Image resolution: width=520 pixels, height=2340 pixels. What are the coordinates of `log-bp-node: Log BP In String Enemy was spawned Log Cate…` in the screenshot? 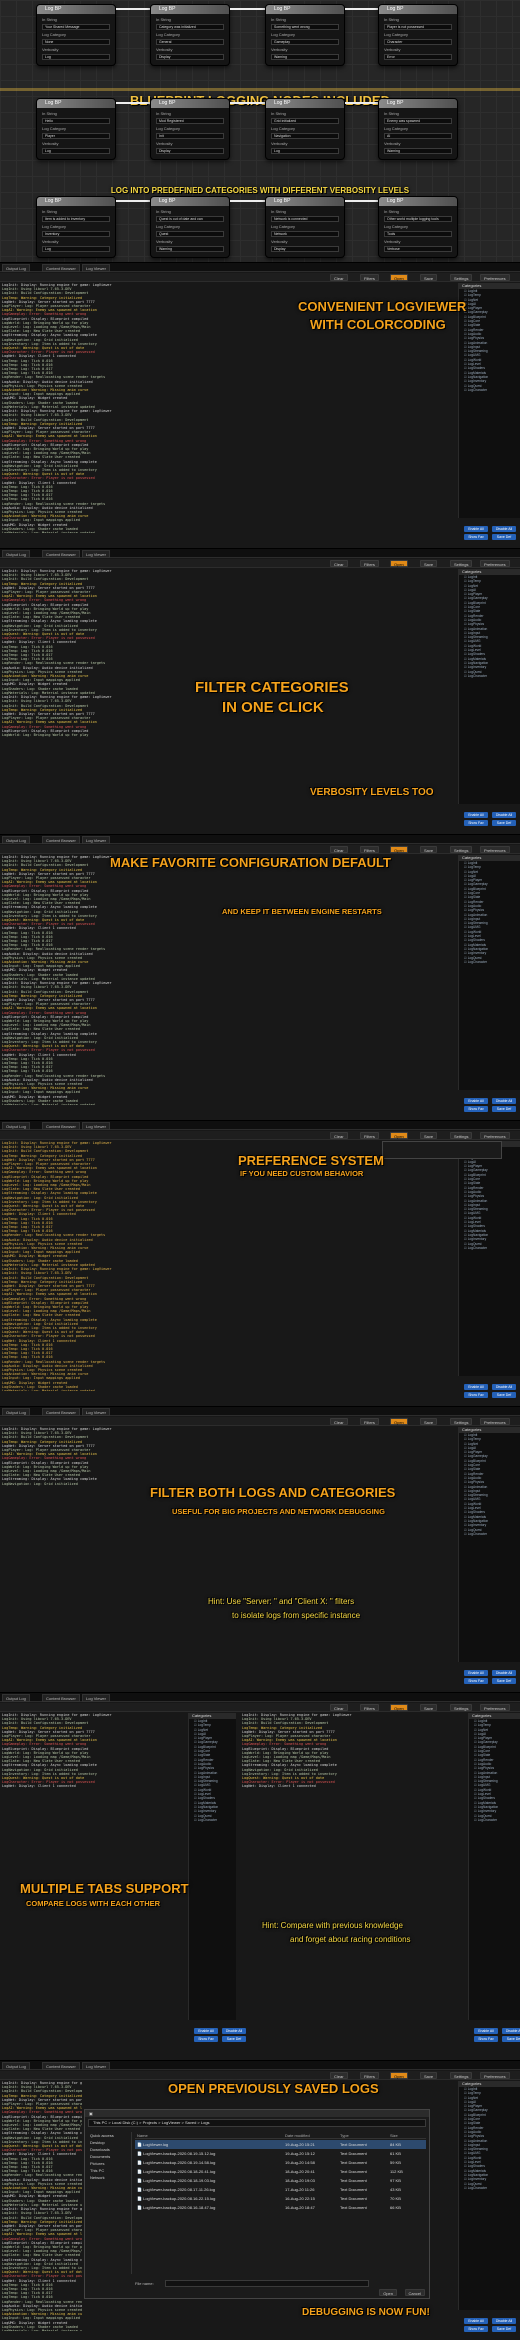 It's located at (418, 129).